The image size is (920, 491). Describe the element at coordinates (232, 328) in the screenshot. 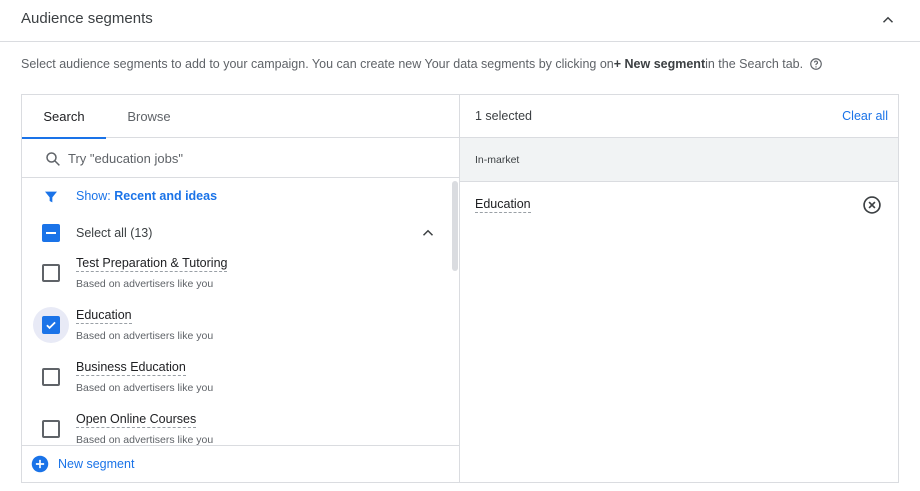

I see `list-item: Education Based on advertisers like you` at that location.